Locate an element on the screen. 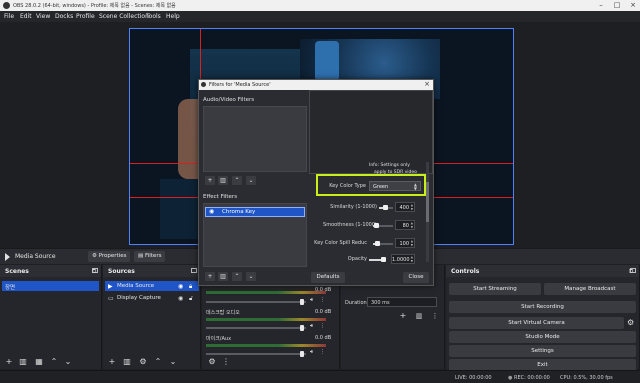  menu-help: Help is located at coordinates (173, 16).